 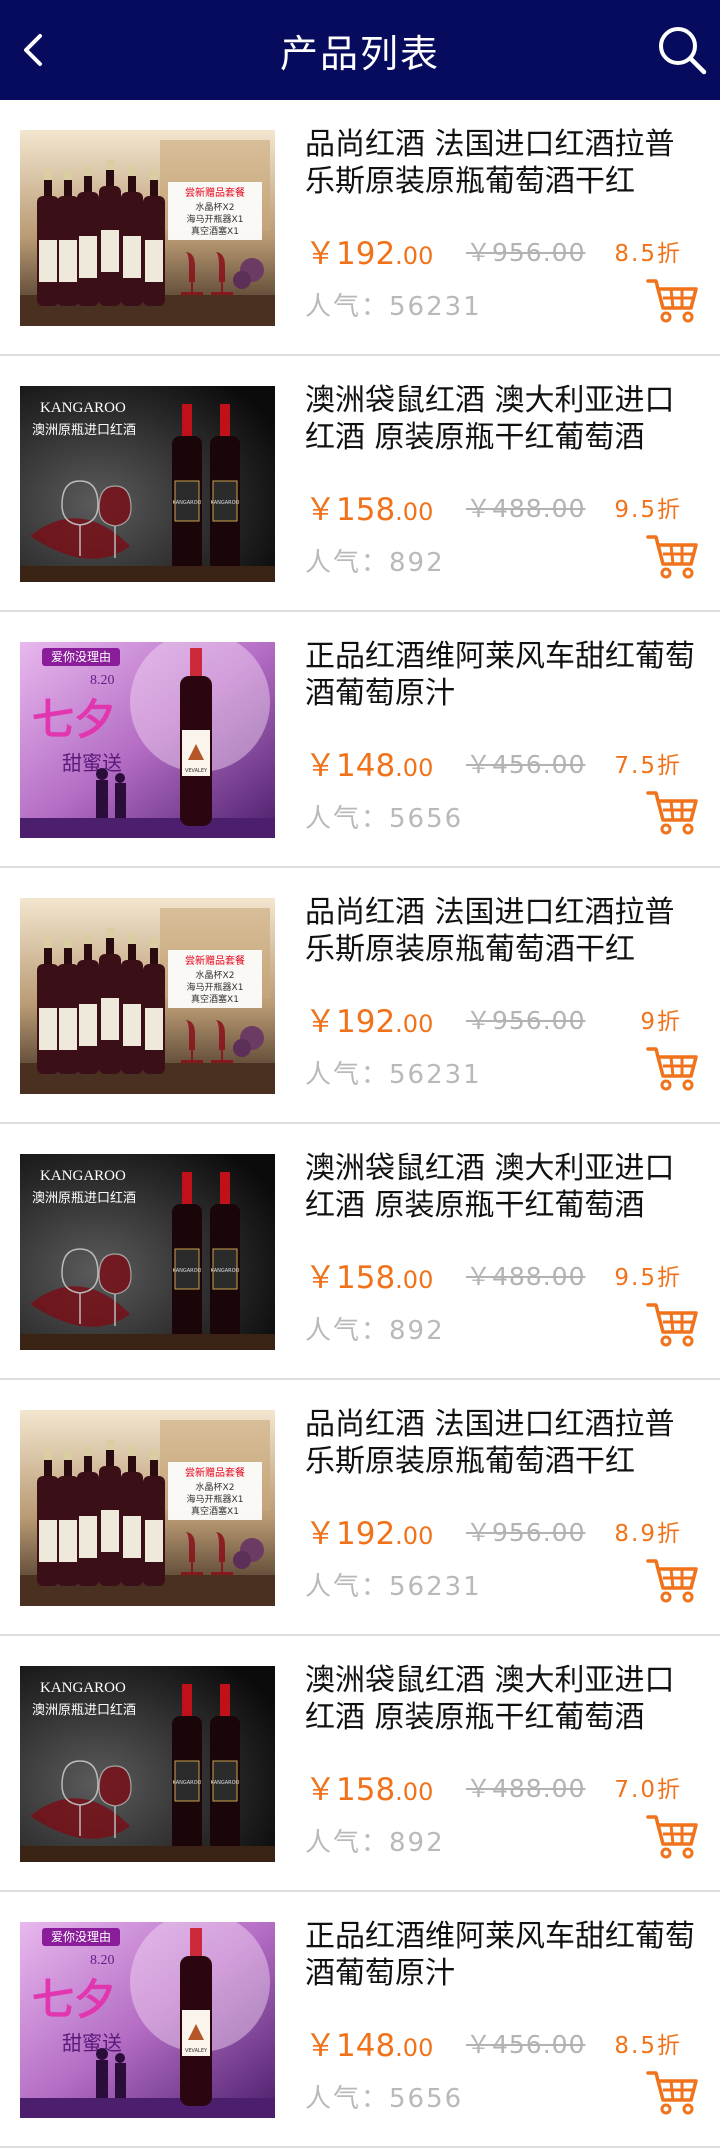 What do you see at coordinates (350, 766) in the screenshot?
I see `price-integer: ￥148` at bounding box center [350, 766].